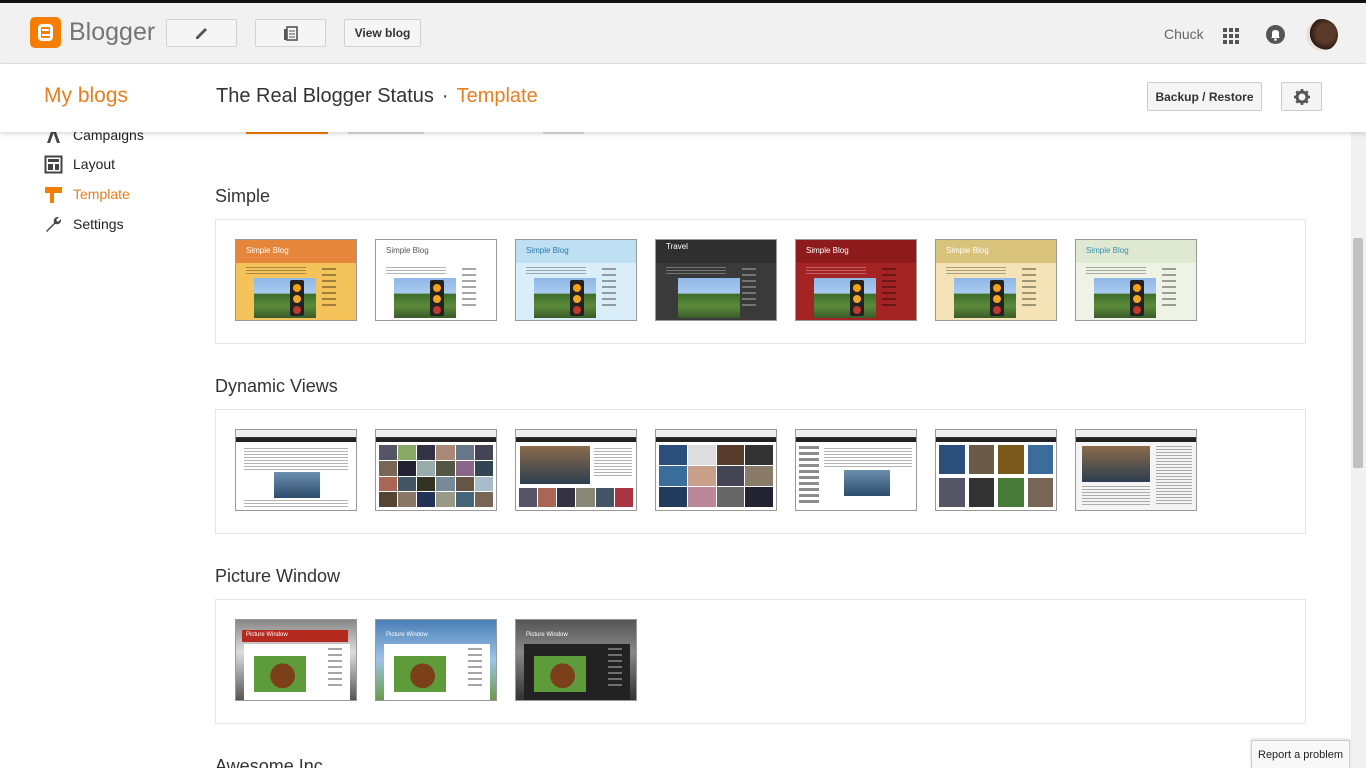 Image resolution: width=1366 pixels, height=768 pixels. I want to click on user-name: Chuck, so click(1184, 34).